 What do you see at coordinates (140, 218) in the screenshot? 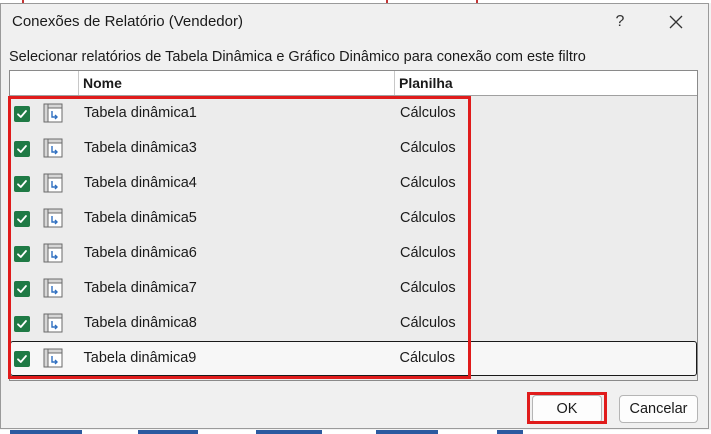
I see `report-name: Tabela dinâmica5` at bounding box center [140, 218].